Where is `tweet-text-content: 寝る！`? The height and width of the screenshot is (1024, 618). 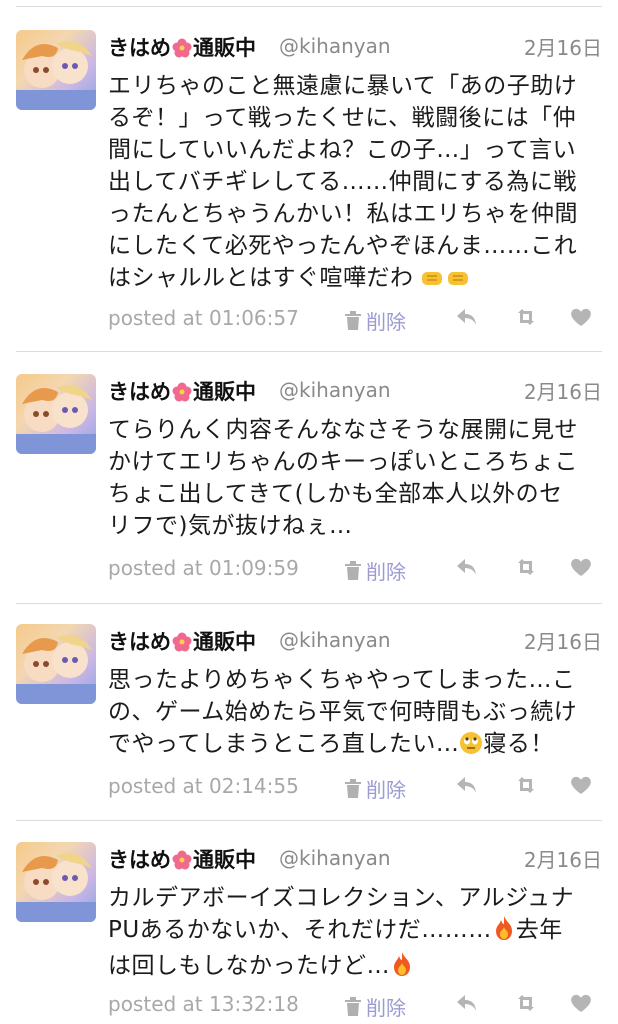 tweet-text-content: 寝る！ is located at coordinates (518, 744).